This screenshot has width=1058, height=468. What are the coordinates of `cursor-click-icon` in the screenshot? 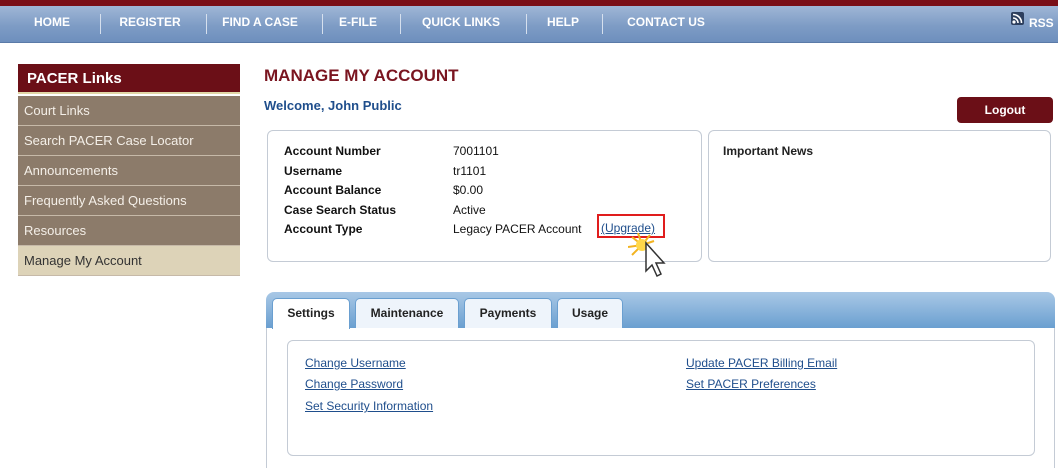 It's located at (652, 255).